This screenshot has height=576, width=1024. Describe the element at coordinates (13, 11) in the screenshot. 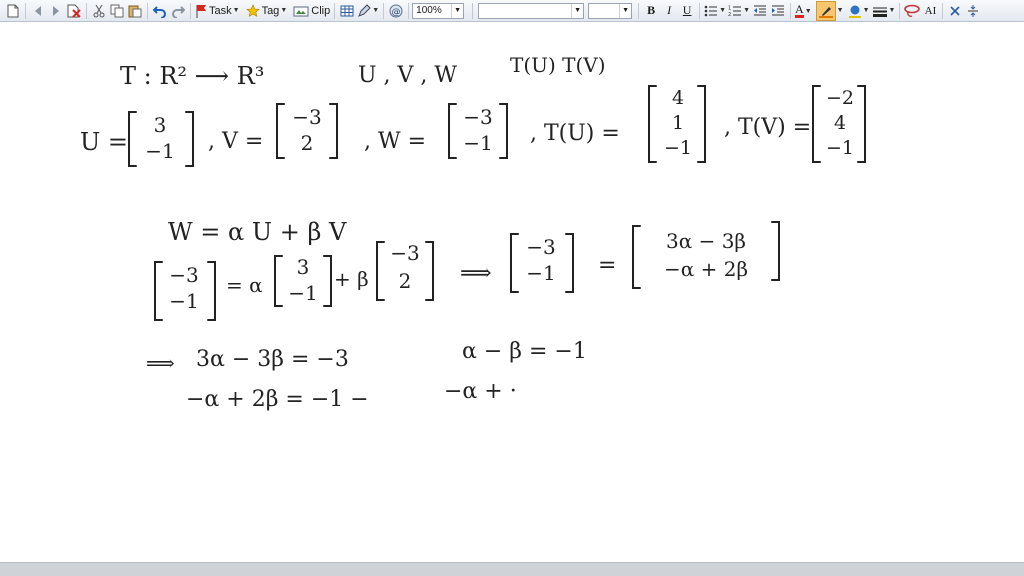

I see `new-page-icon` at that location.